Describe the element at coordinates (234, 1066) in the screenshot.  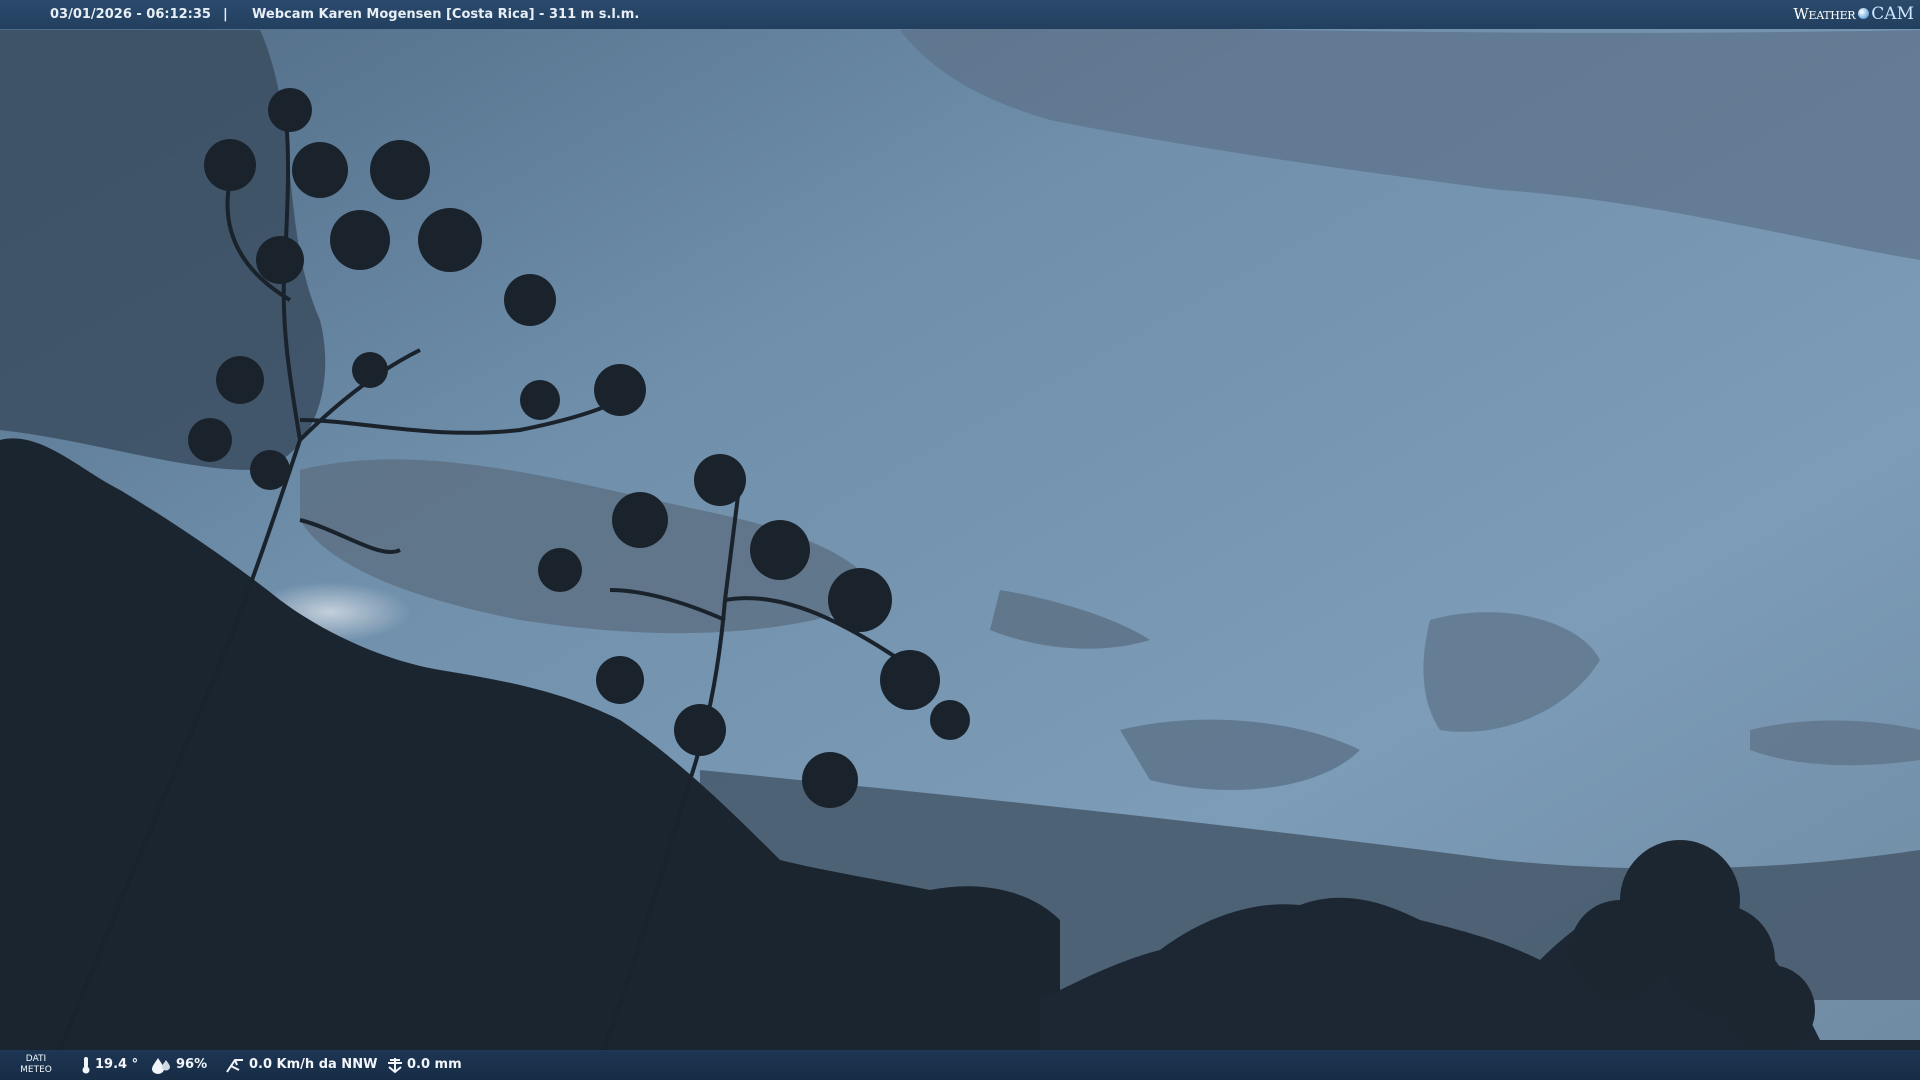
I see `wind-icon` at that location.